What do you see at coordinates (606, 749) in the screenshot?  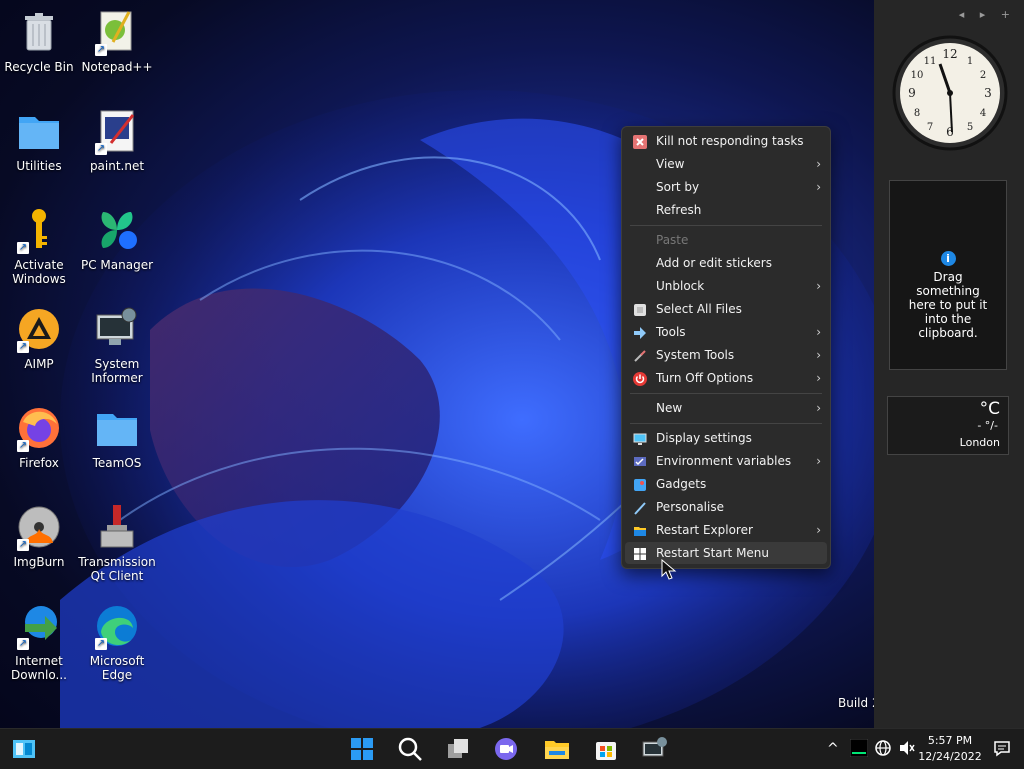 I see `microsoft-store-icon` at bounding box center [606, 749].